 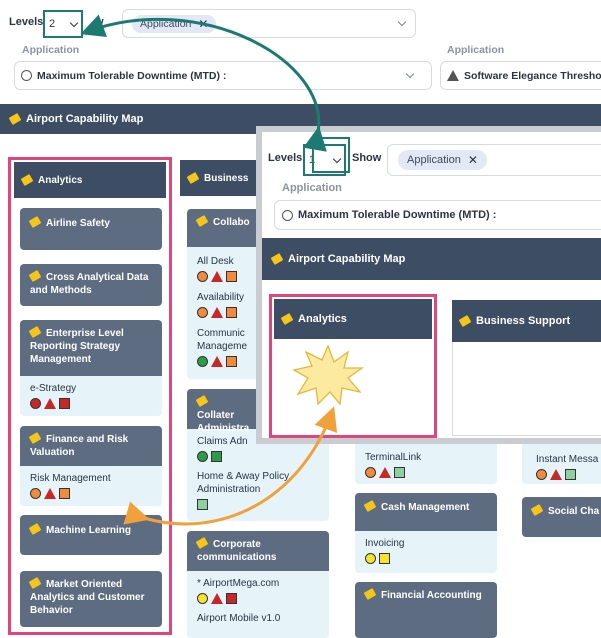 I want to click on radio-icon, so click(x=26, y=75).